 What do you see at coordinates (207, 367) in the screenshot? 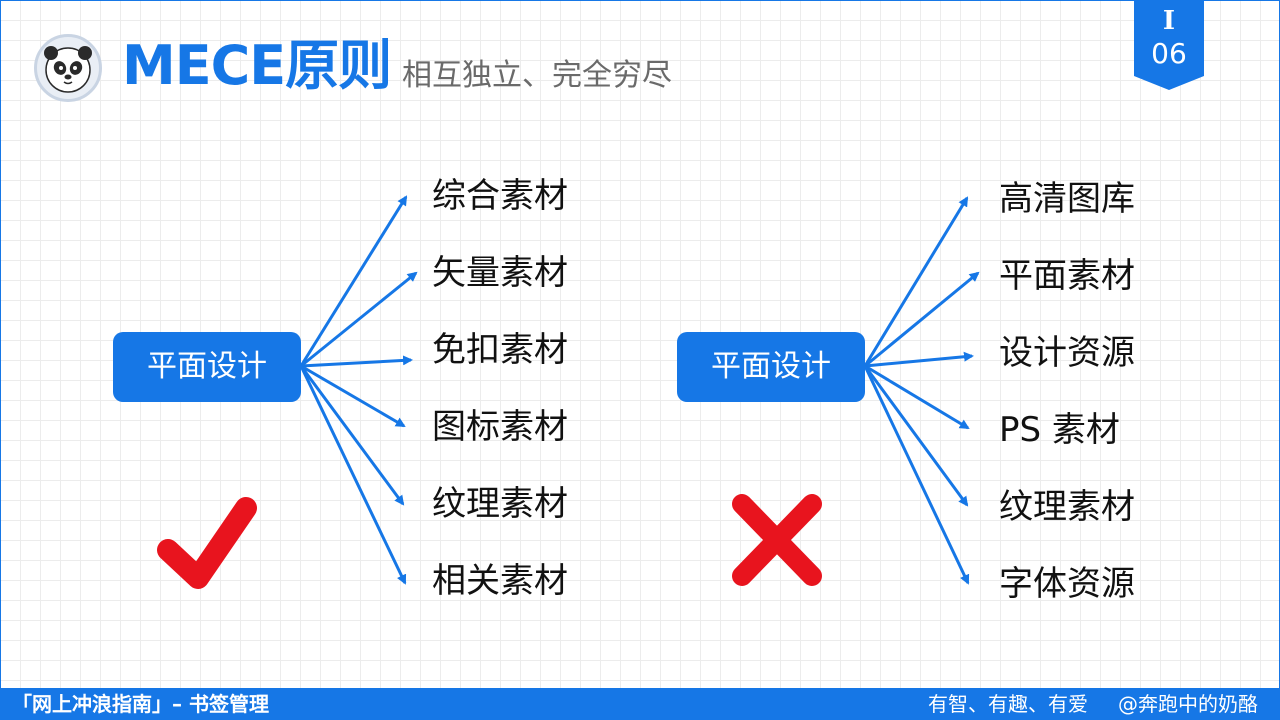
I see `left-root-node: 平面设计` at bounding box center [207, 367].